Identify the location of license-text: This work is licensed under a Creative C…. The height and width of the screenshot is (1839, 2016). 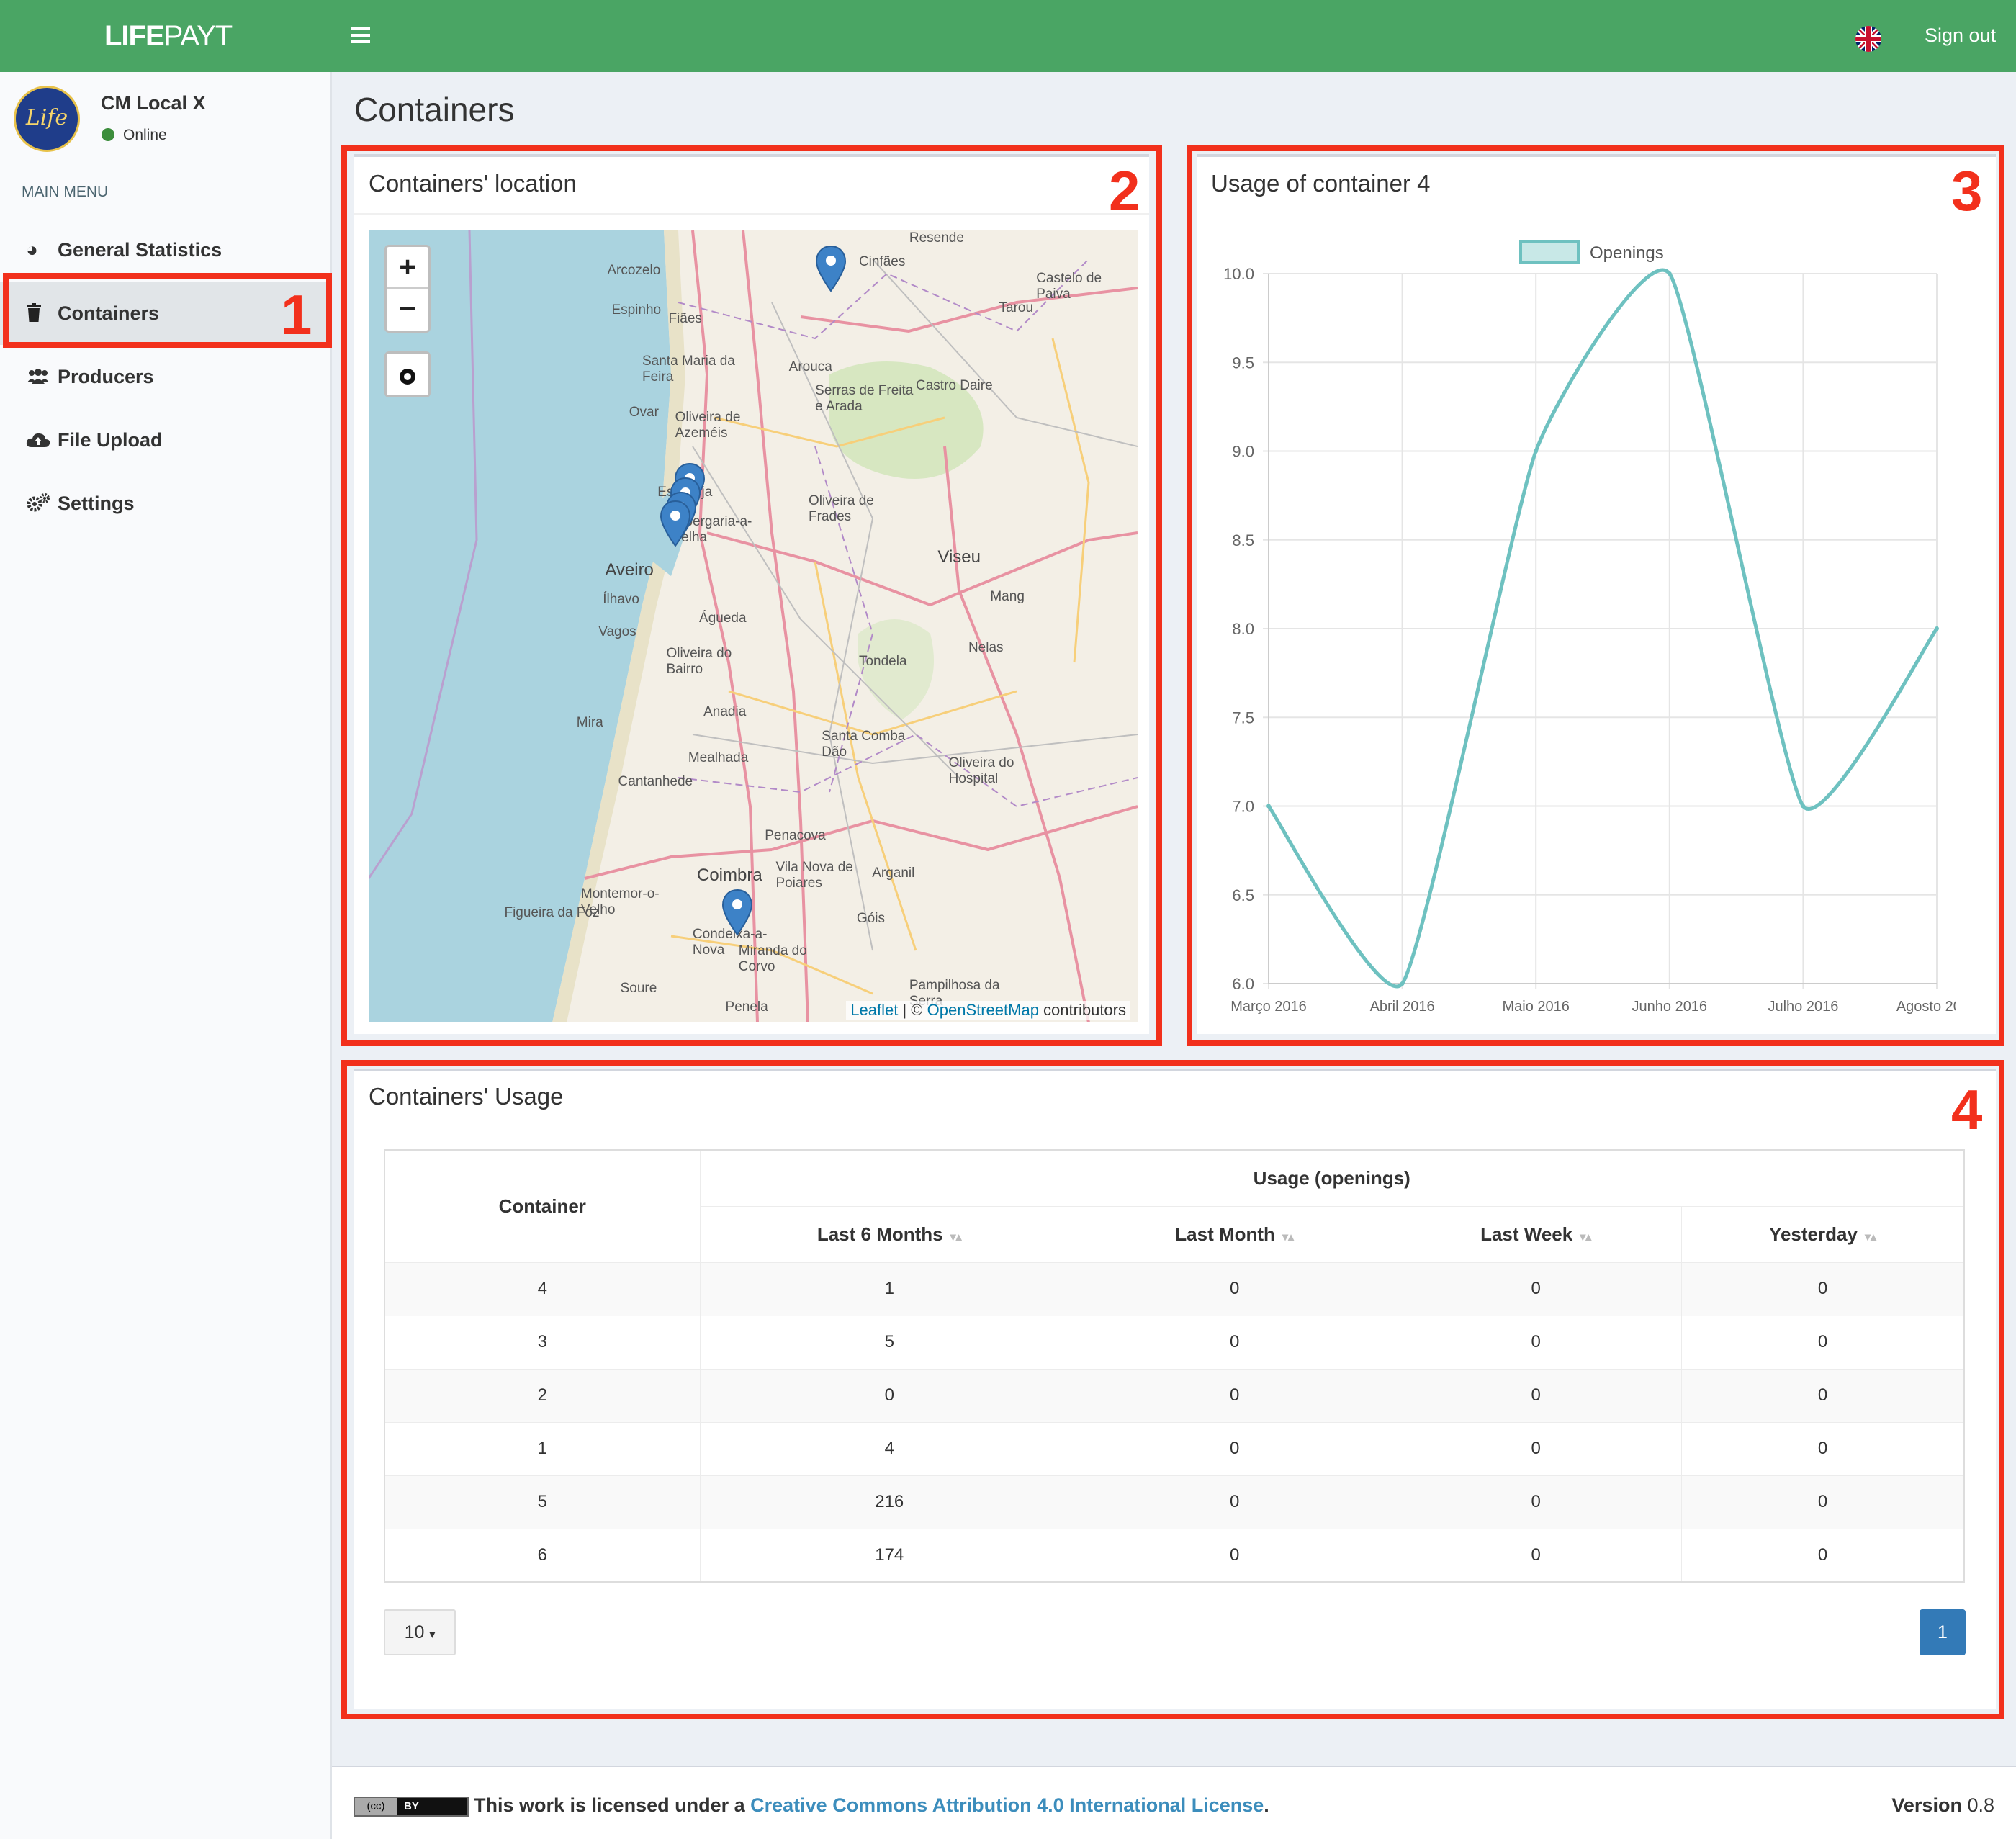
(871, 1805).